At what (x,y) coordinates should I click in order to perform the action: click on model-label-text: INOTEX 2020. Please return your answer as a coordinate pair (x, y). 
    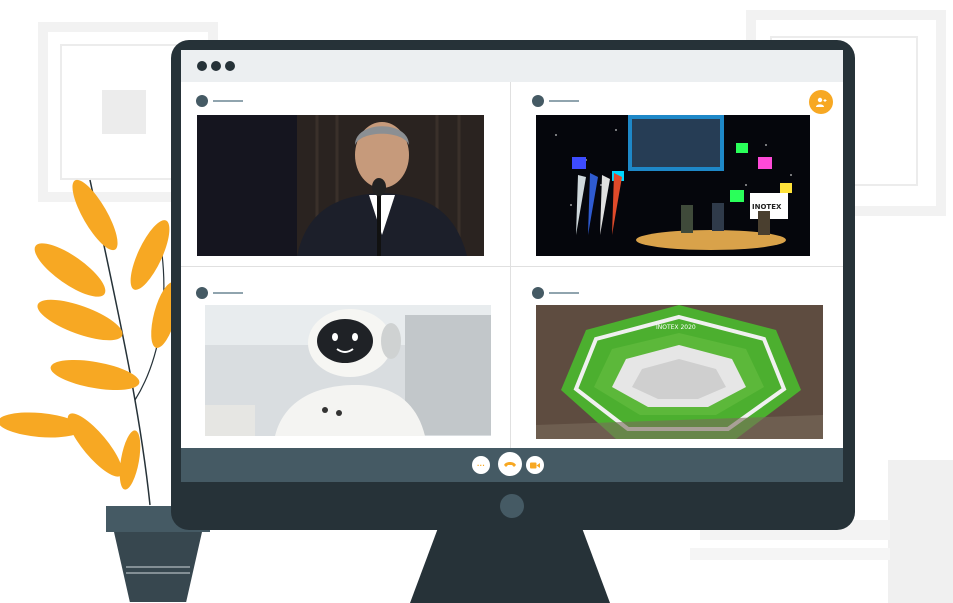
    Looking at the image, I should click on (676, 327).